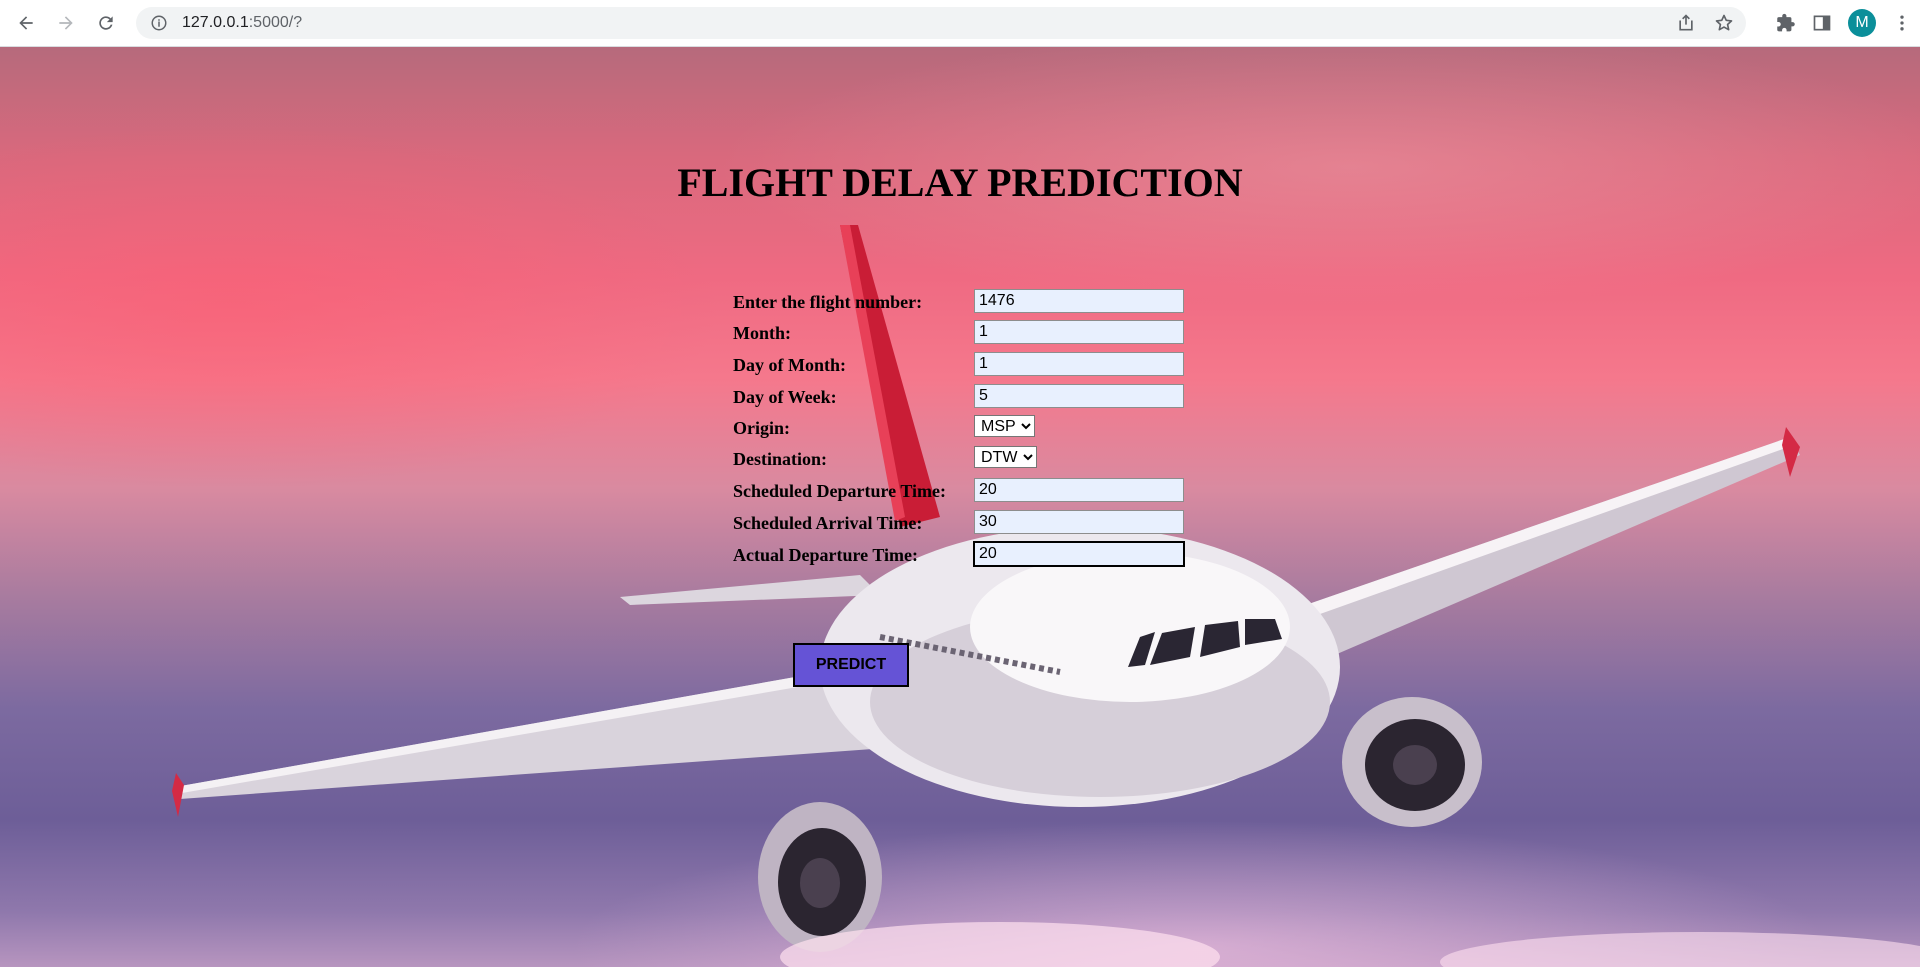 Image resolution: width=1920 pixels, height=967 pixels. I want to click on day-of-week-row: Day of Week:, so click(958, 397).